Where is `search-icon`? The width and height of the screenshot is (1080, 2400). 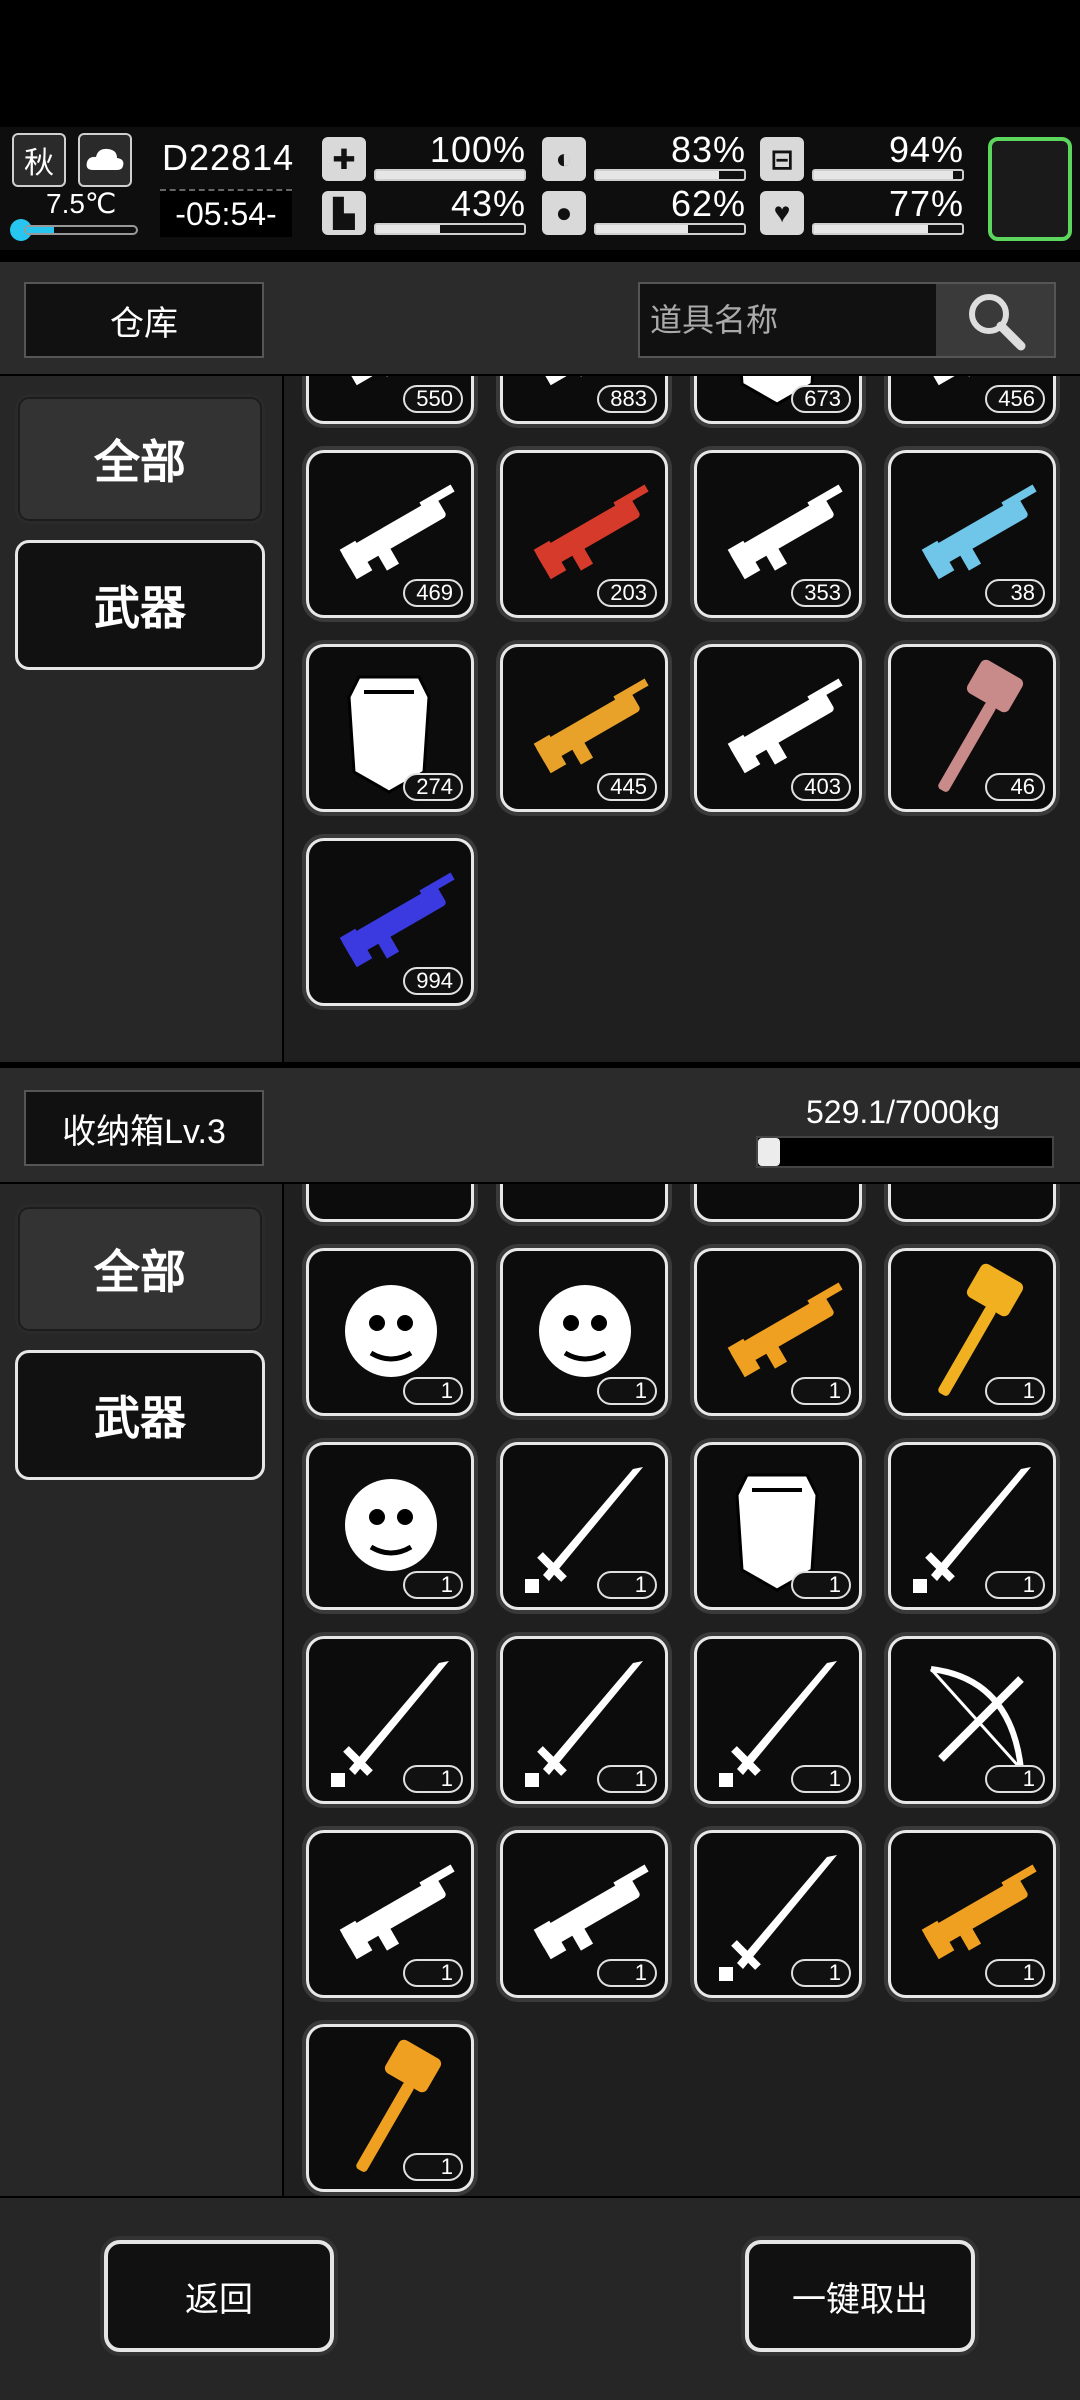
search-icon is located at coordinates (997, 322).